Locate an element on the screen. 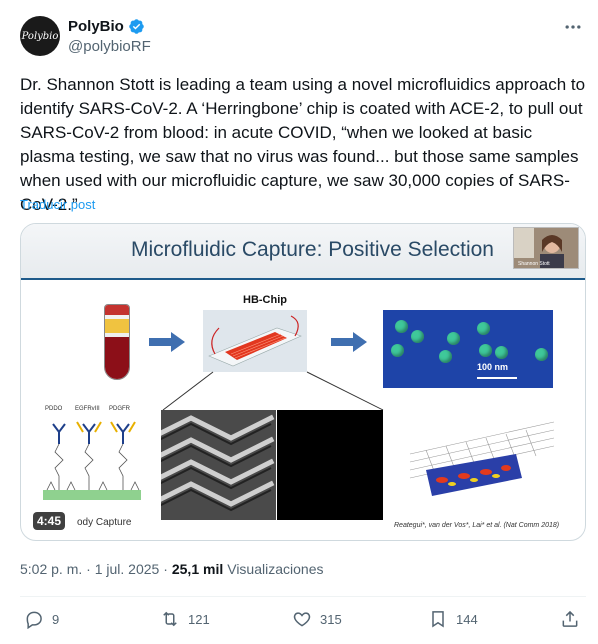 This screenshot has height=644, width=598. timestamp: 5:02 p. m. · 1 jul. 2025 · is located at coordinates (94, 569).